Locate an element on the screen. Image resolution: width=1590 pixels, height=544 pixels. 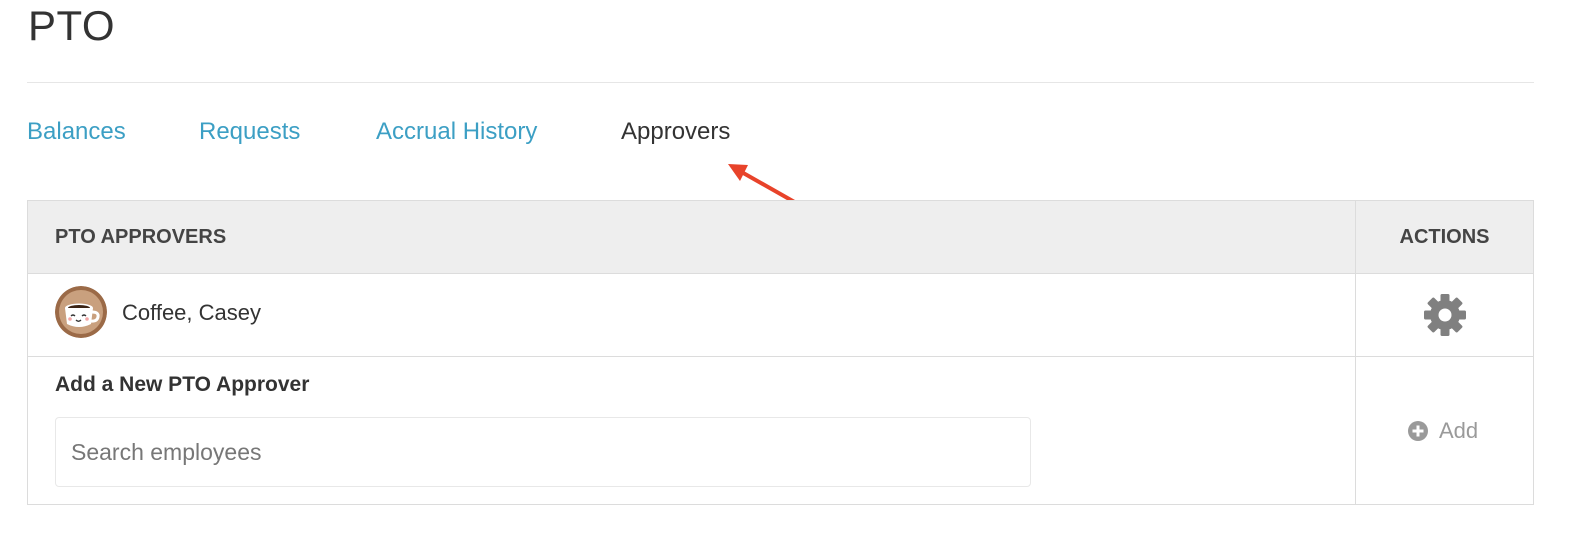
search-employees-input is located at coordinates (543, 452).